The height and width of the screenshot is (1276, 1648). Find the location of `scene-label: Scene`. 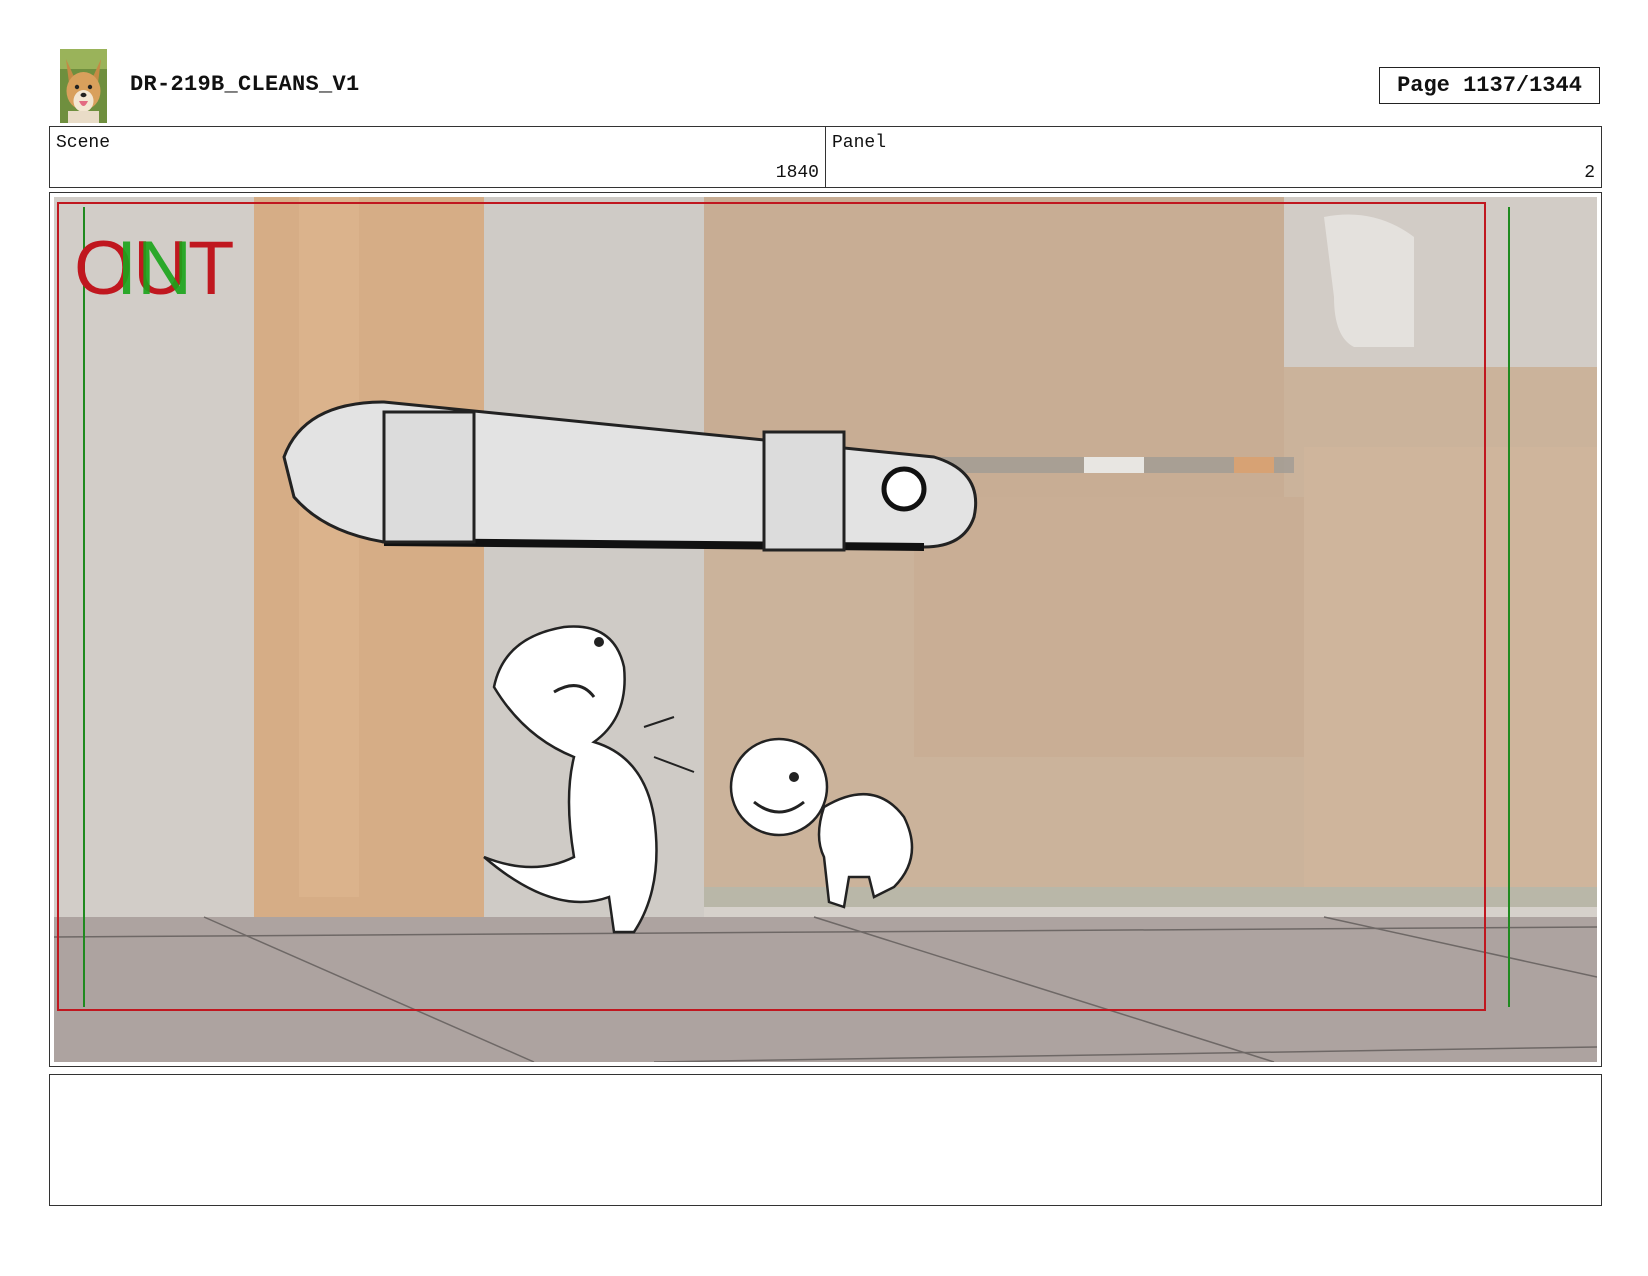

scene-label: Scene is located at coordinates (83, 143).